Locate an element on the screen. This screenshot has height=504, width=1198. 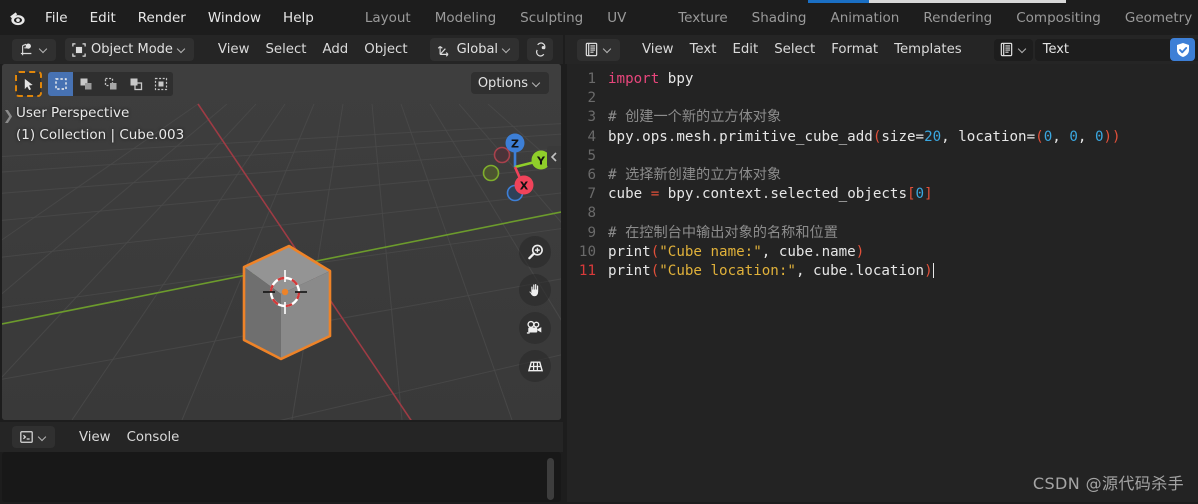
text-editor-type-selector is located at coordinates (598, 49).